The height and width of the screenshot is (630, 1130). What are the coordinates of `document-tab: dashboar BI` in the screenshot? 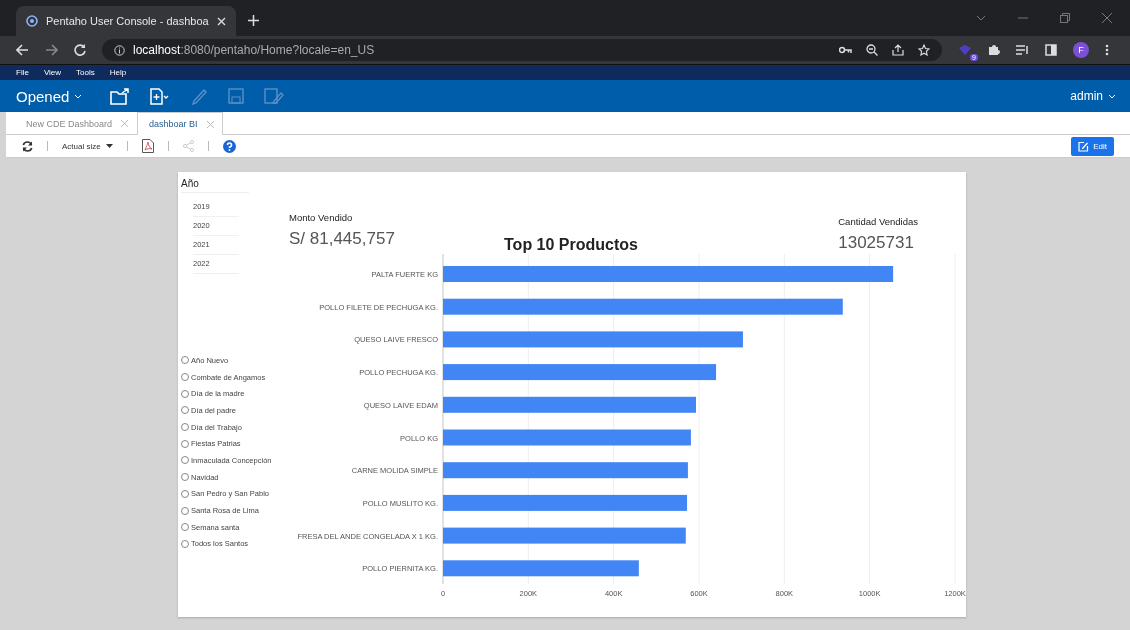 It's located at (180, 123).